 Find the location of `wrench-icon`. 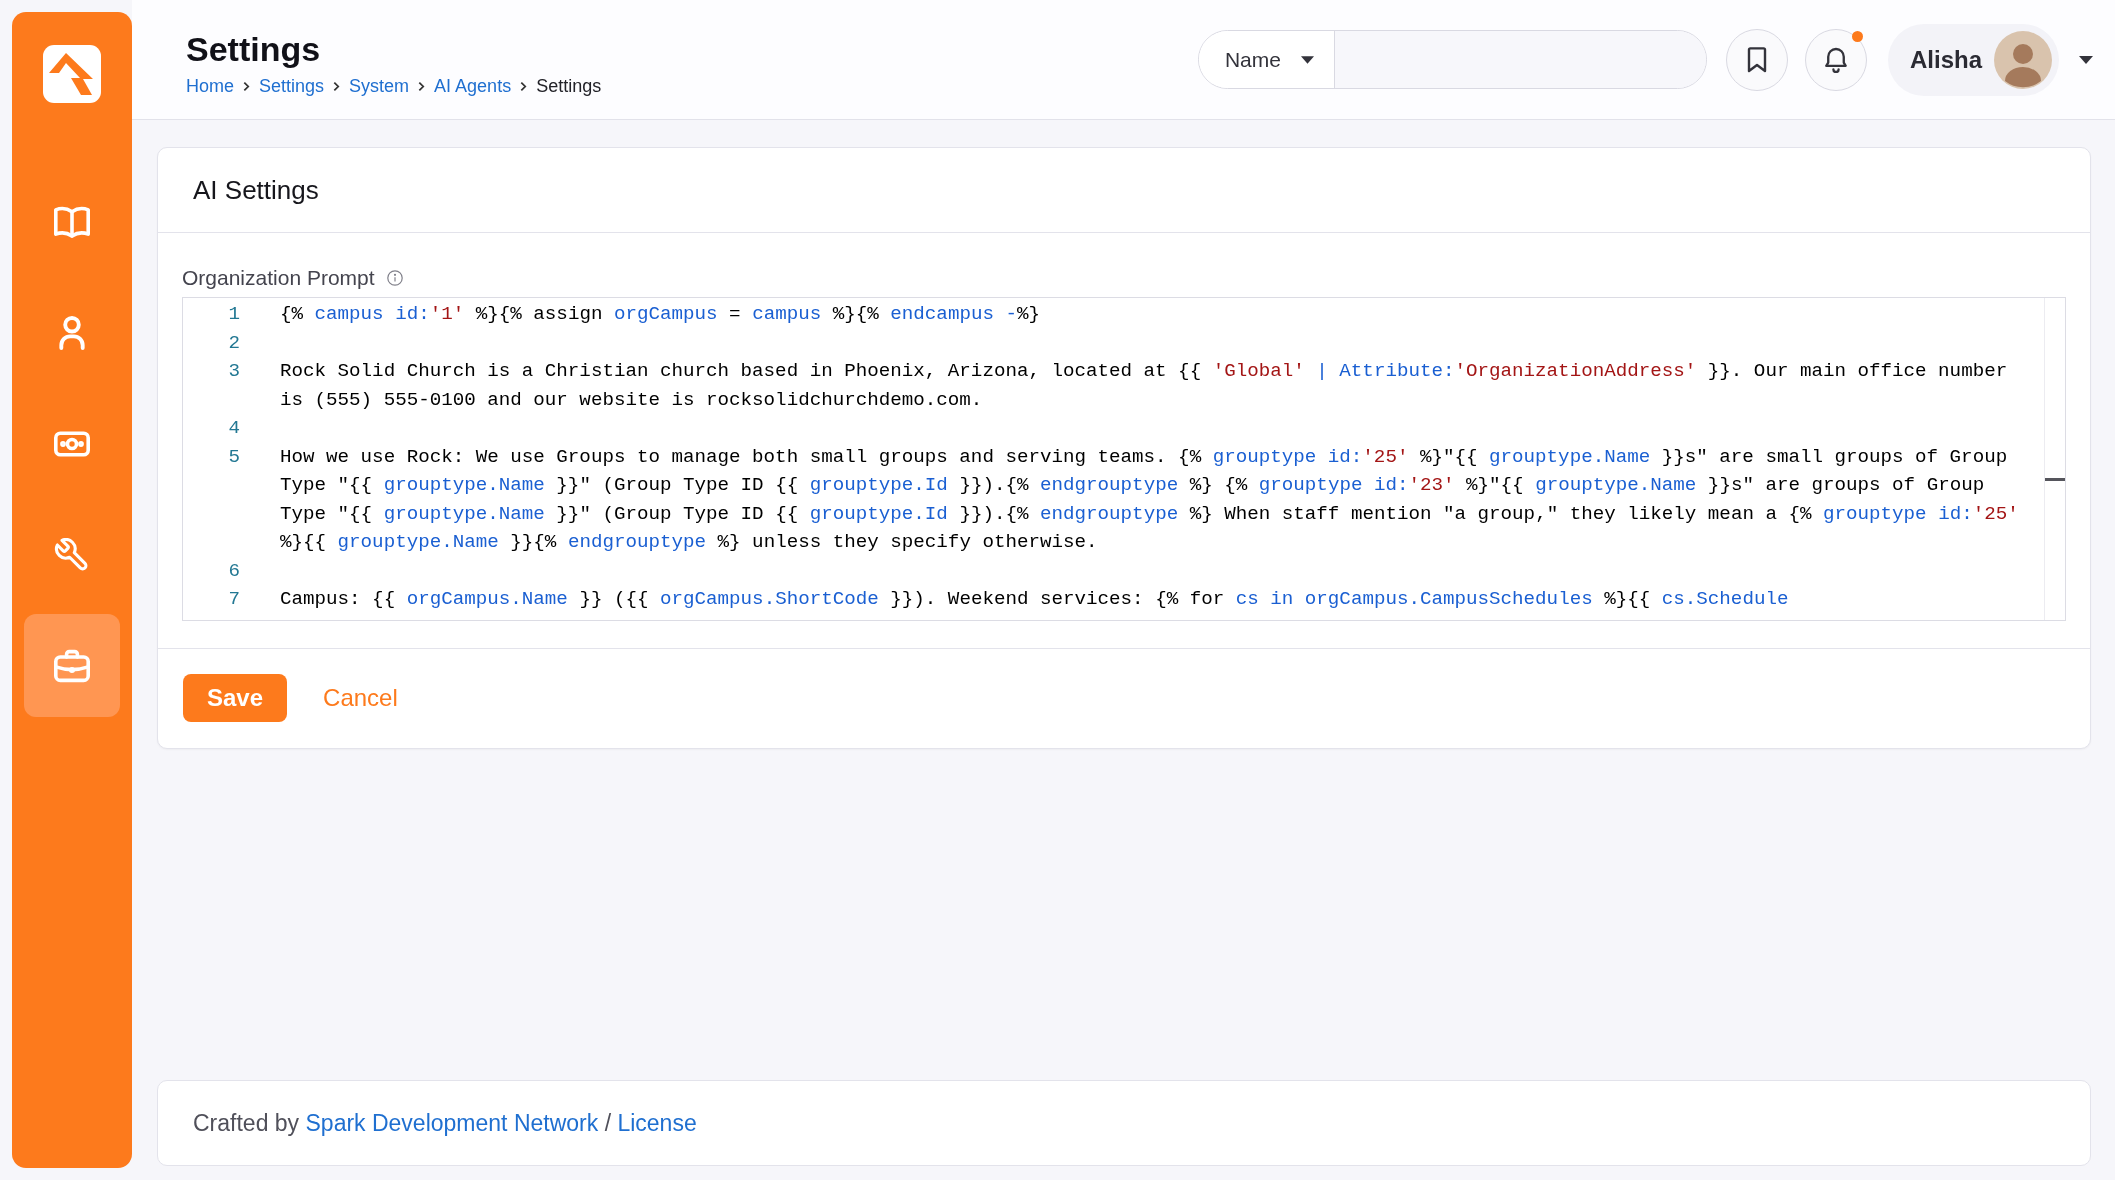

wrench-icon is located at coordinates (72, 554).